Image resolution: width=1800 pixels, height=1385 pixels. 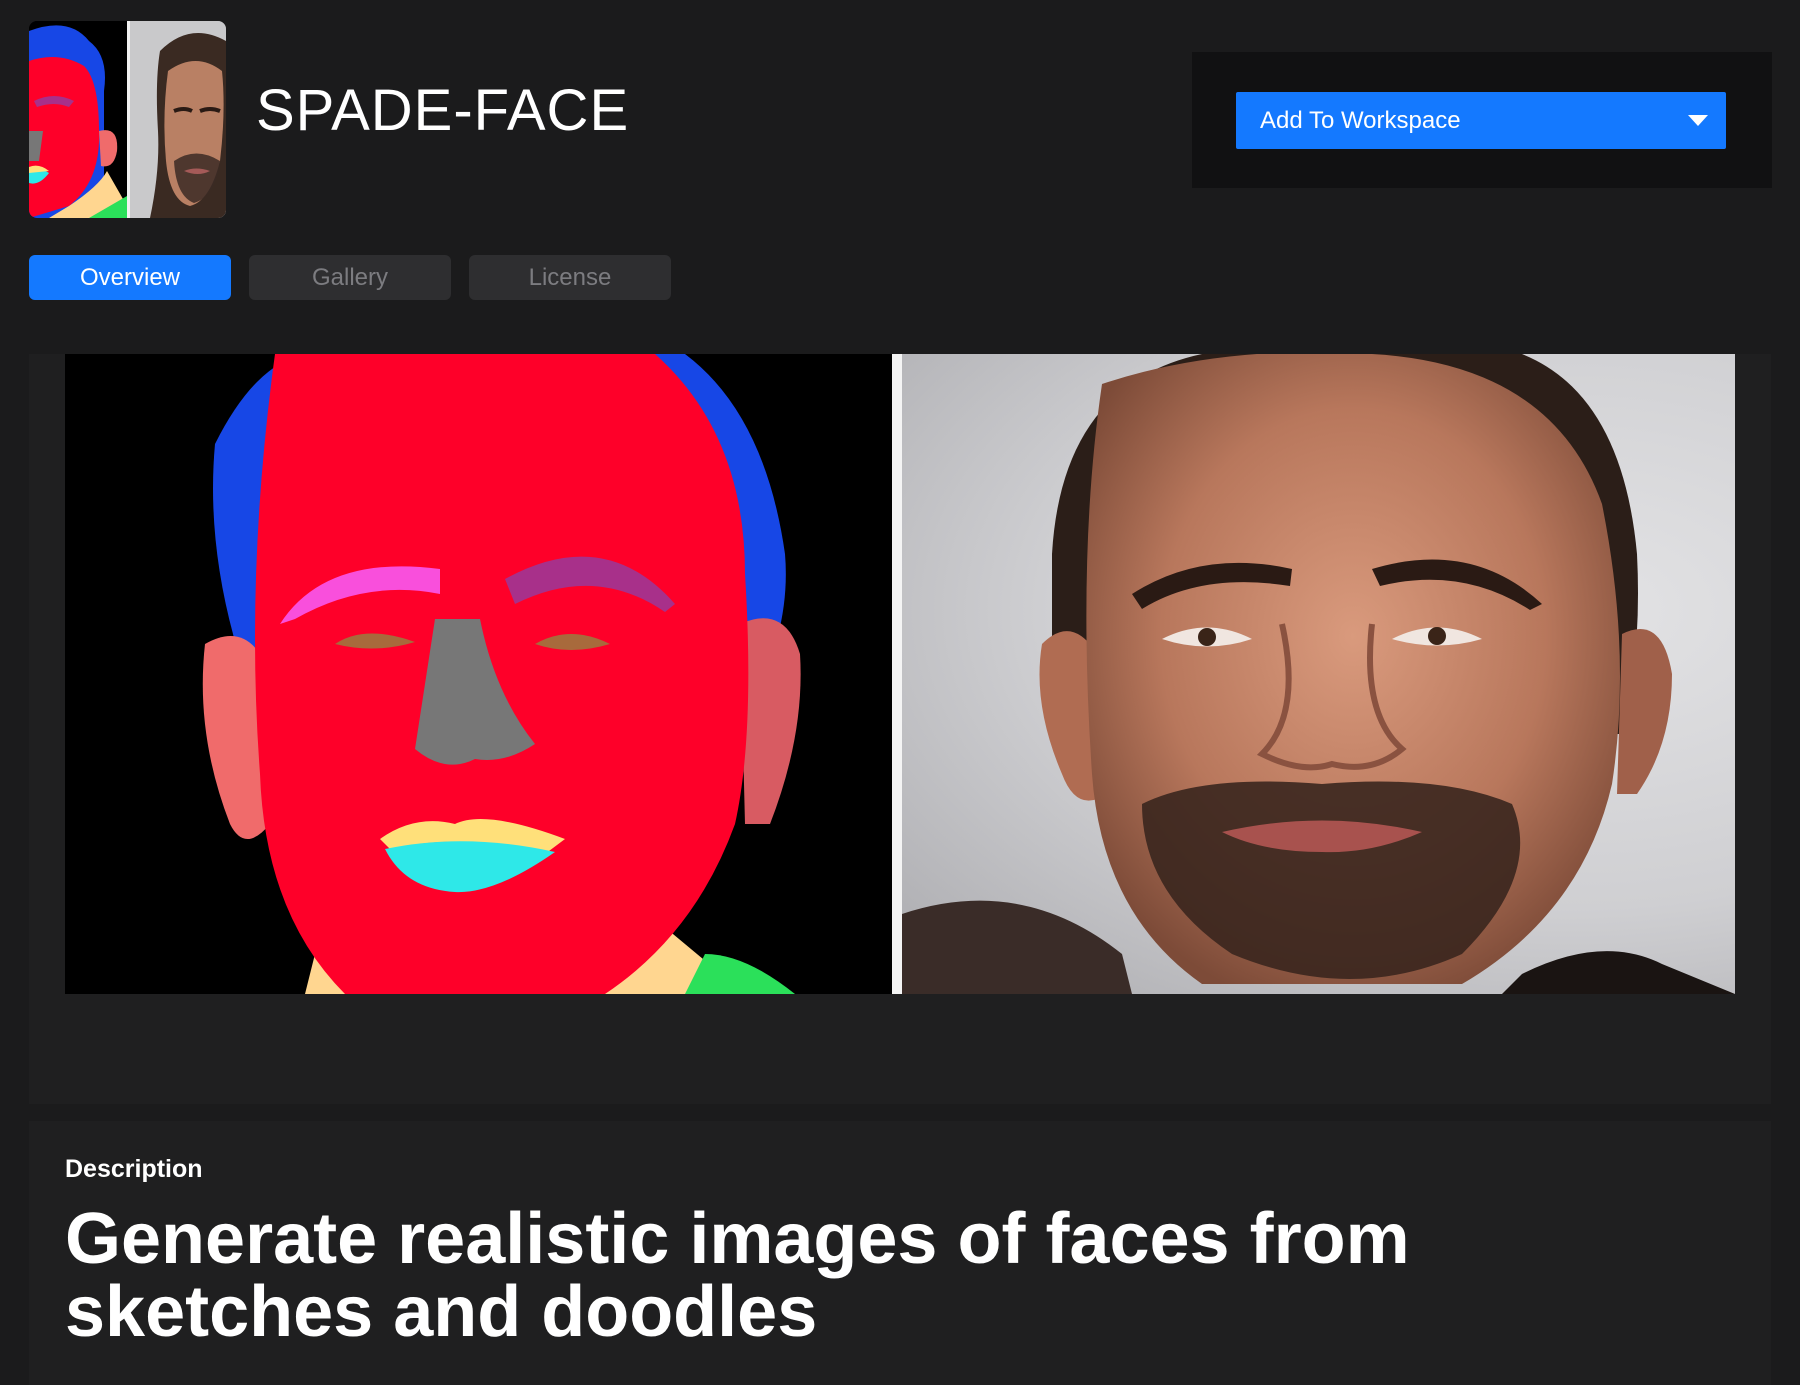 I want to click on thumbnail-segmentation-map, so click(x=78, y=119).